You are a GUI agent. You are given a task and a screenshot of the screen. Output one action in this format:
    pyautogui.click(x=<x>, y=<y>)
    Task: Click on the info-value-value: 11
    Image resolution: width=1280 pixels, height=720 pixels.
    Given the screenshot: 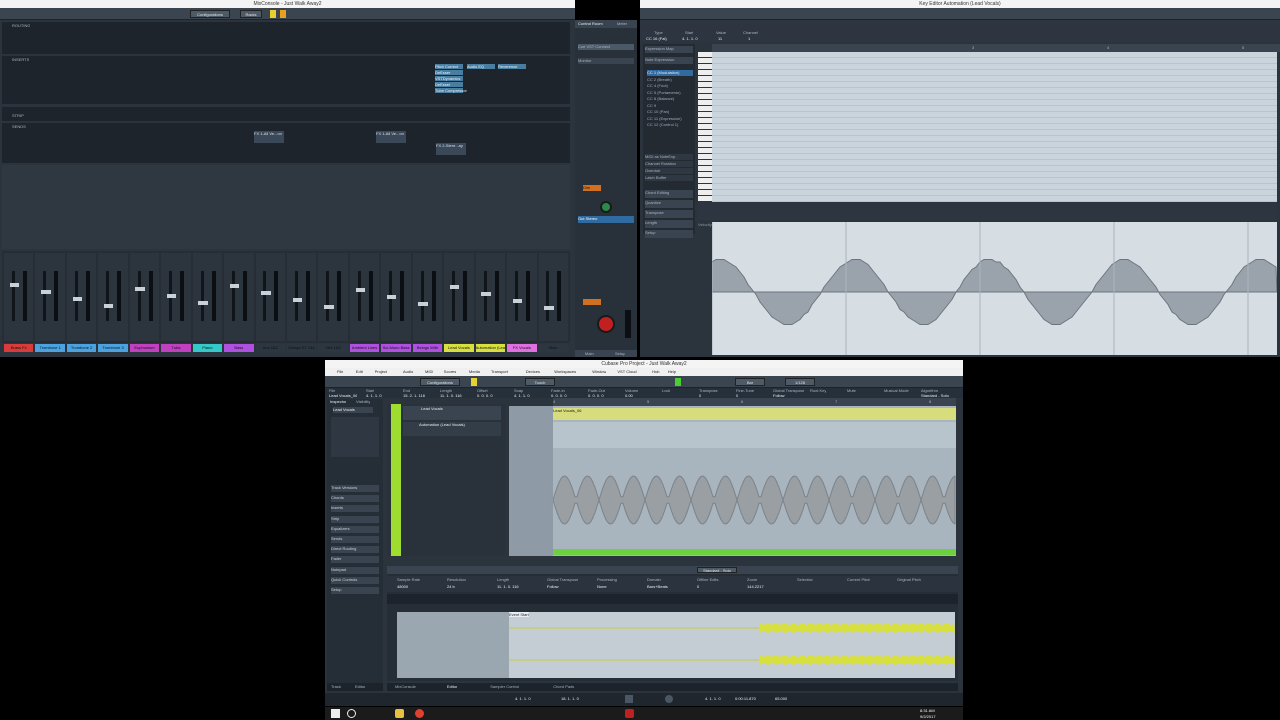 What is the action you would take?
    pyautogui.click(x=720, y=38)
    